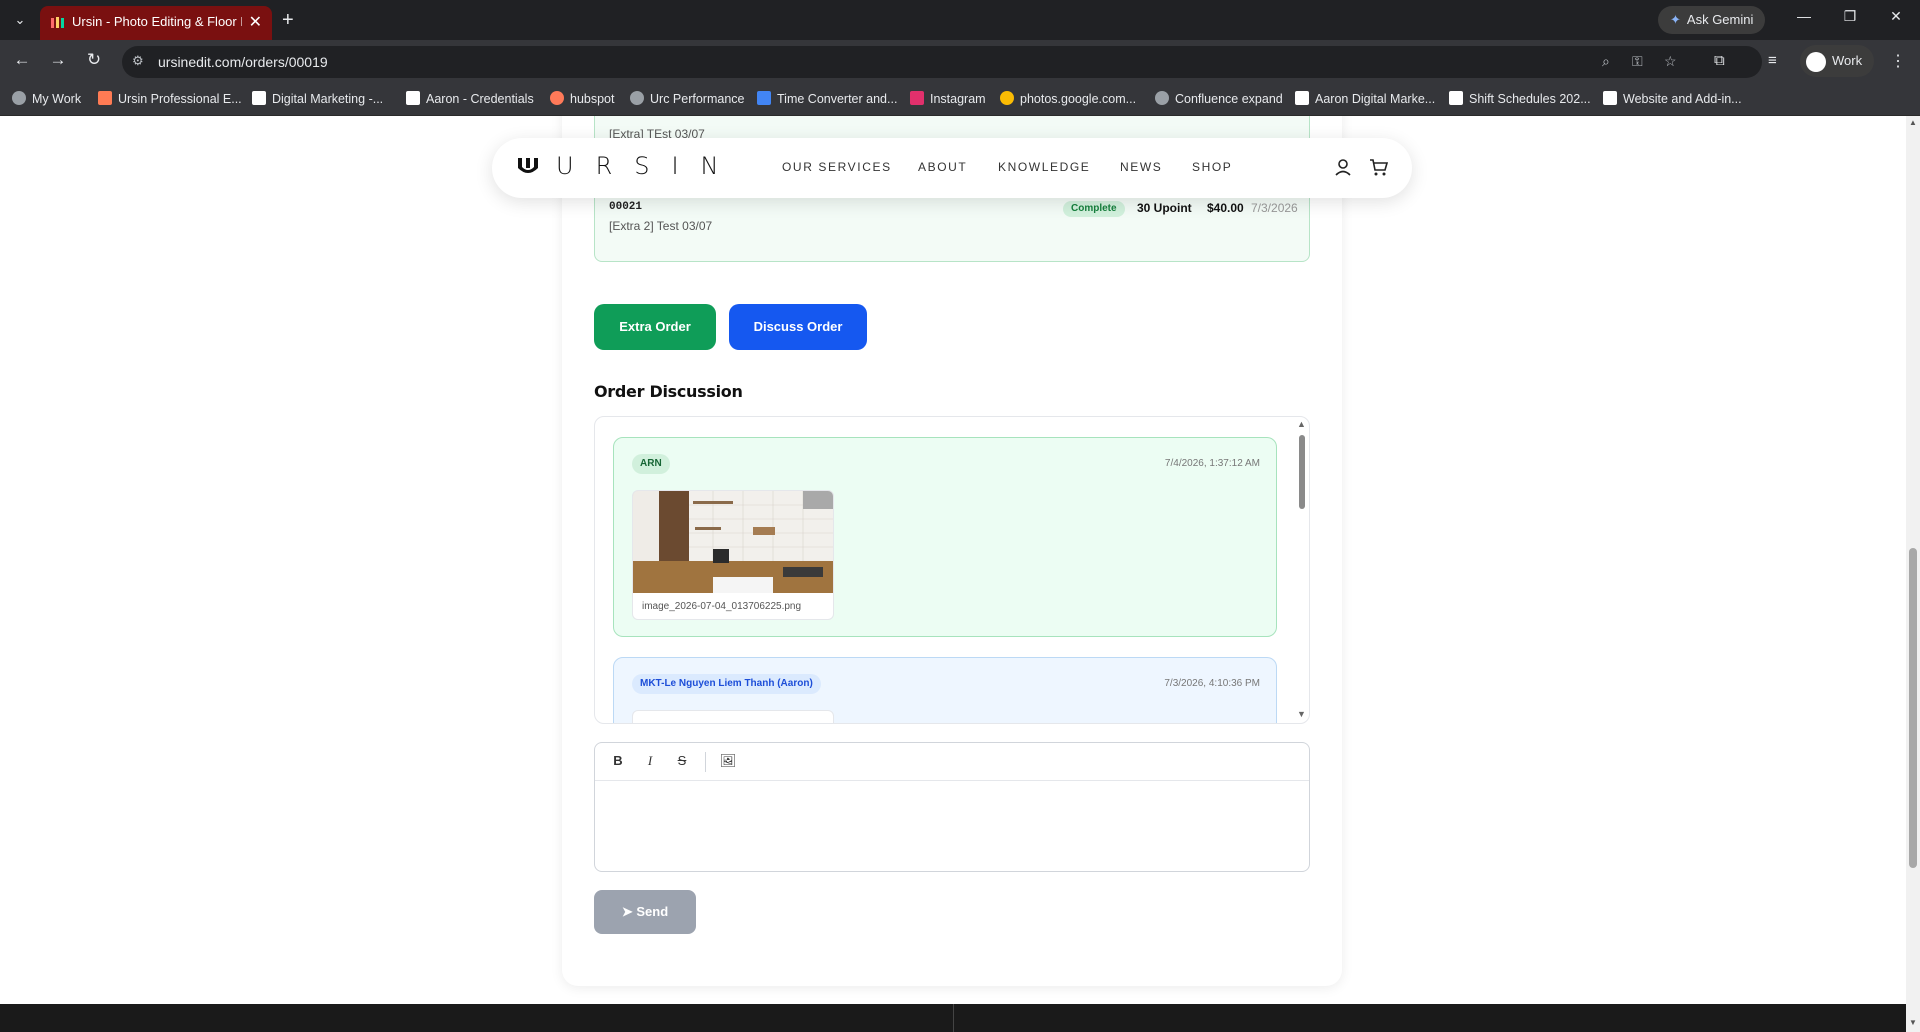 The width and height of the screenshot is (1920, 1032). What do you see at coordinates (94, 60) in the screenshot?
I see `reload-icon: ↻` at bounding box center [94, 60].